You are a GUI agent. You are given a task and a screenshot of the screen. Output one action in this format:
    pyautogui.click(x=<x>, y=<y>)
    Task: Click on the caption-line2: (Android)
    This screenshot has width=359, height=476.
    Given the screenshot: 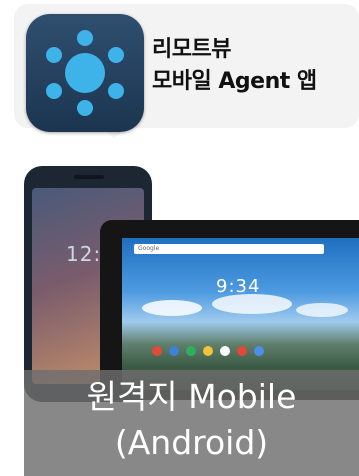 What is the action you would take?
    pyautogui.click(x=191, y=442)
    